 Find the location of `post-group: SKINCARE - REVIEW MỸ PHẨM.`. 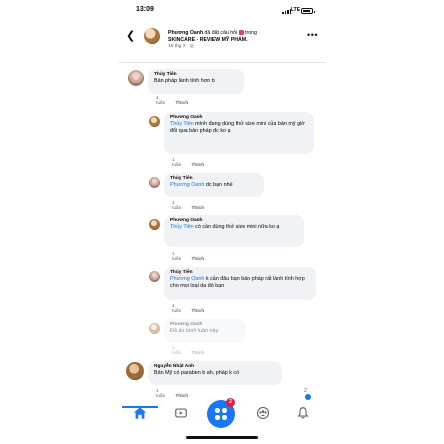

post-group: SKINCARE - REVIEW MỸ PHẨM. is located at coordinates (208, 40).